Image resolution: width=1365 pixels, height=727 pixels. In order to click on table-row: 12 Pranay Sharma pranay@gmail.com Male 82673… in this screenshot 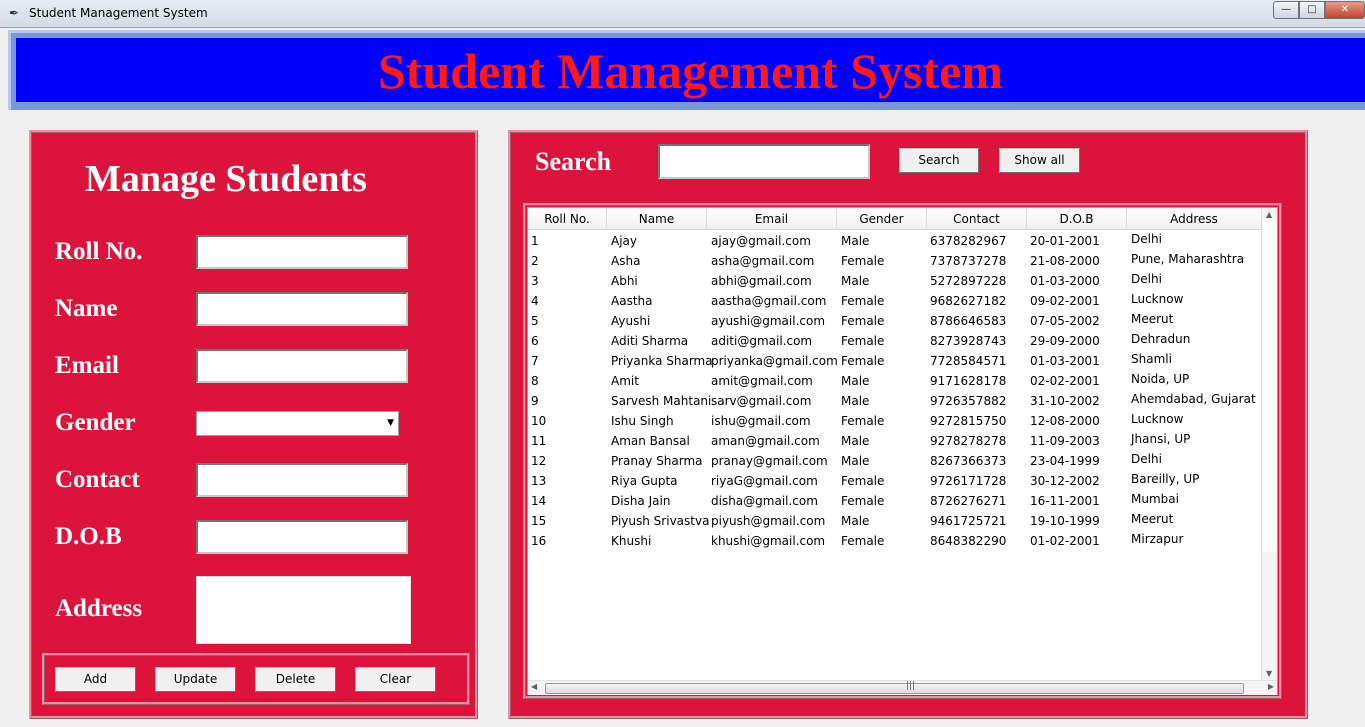, I will do `click(894, 461)`.